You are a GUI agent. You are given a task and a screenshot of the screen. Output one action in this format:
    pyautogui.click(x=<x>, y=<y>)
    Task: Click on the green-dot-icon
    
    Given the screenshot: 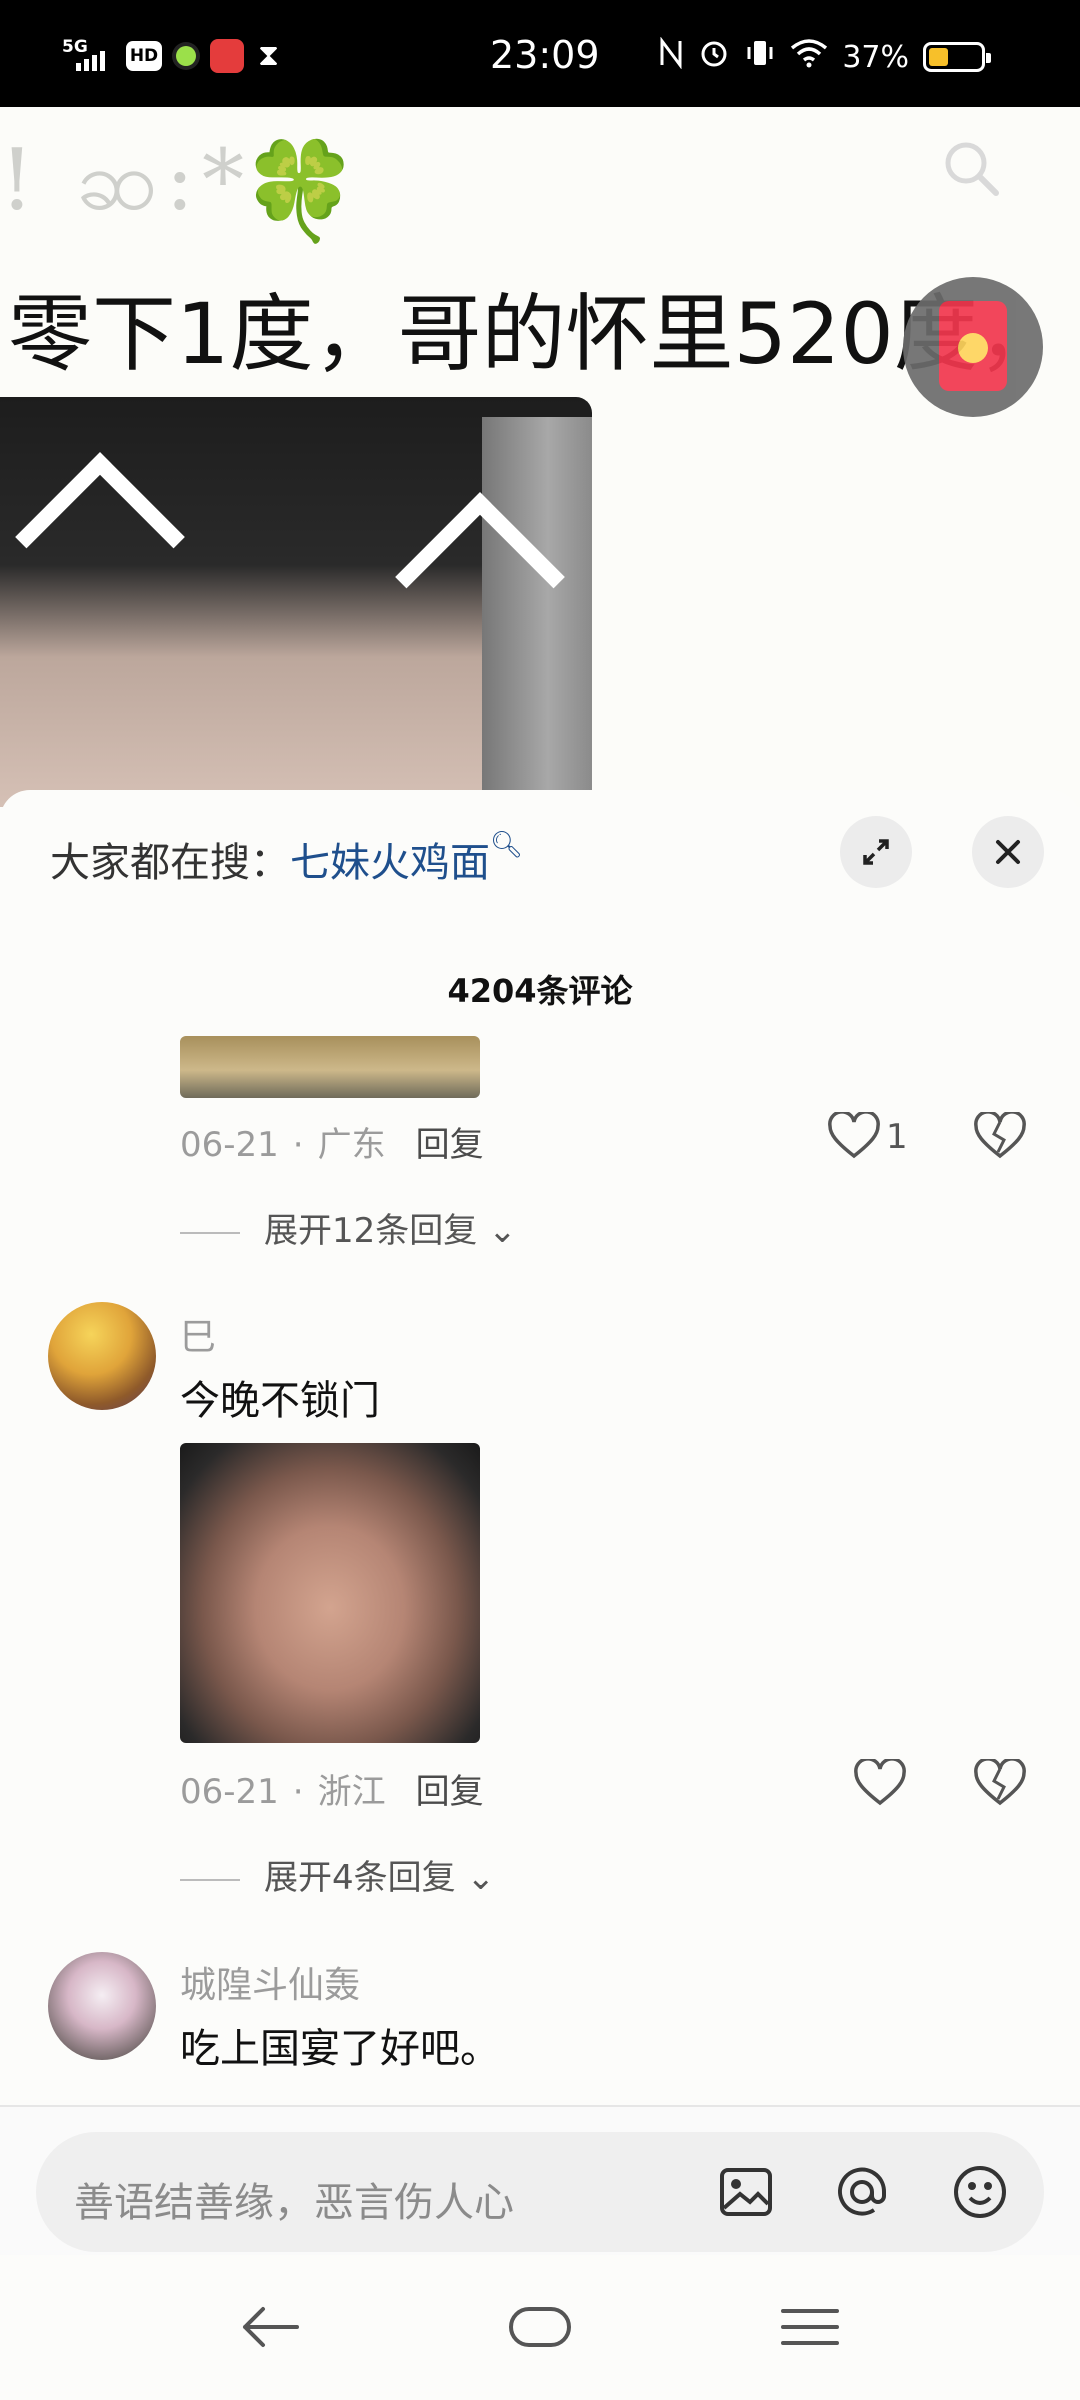 What is the action you would take?
    pyautogui.click(x=186, y=55)
    